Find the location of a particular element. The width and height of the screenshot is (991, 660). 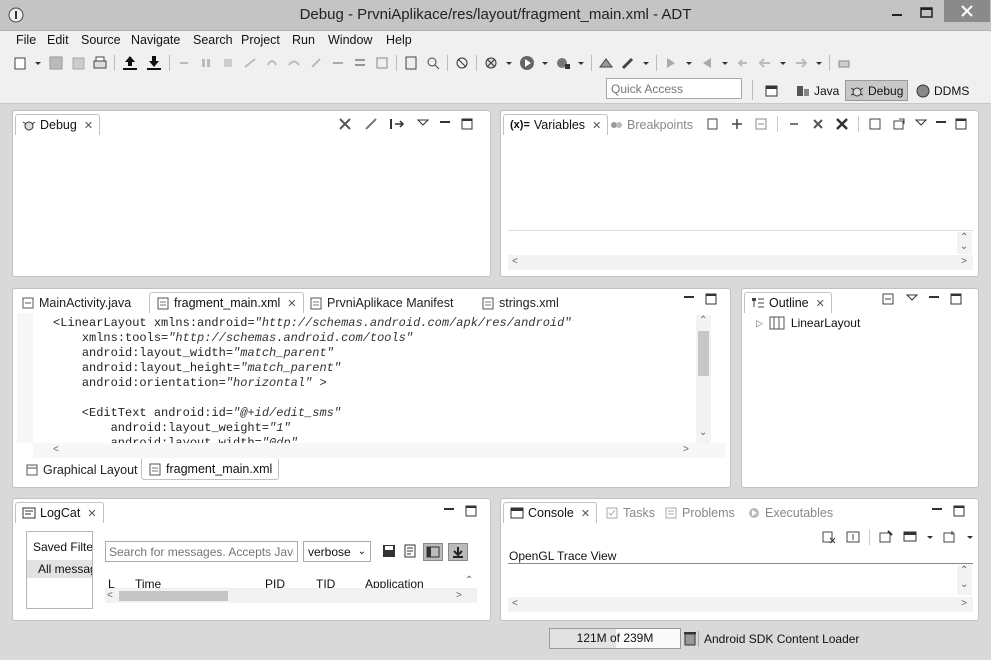

save-all-icon is located at coordinates (78, 63).